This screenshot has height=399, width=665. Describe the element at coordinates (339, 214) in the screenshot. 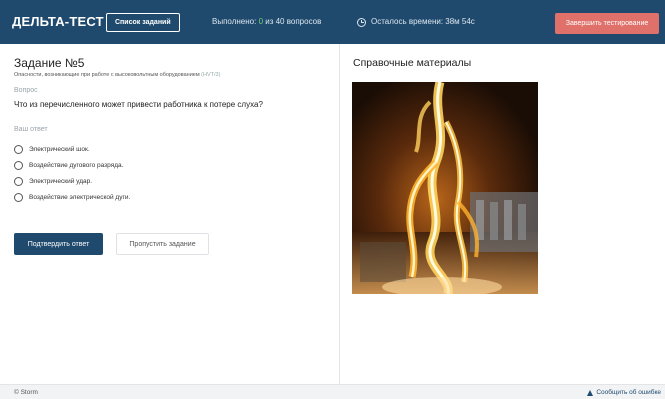

I see `panel-divider` at that location.